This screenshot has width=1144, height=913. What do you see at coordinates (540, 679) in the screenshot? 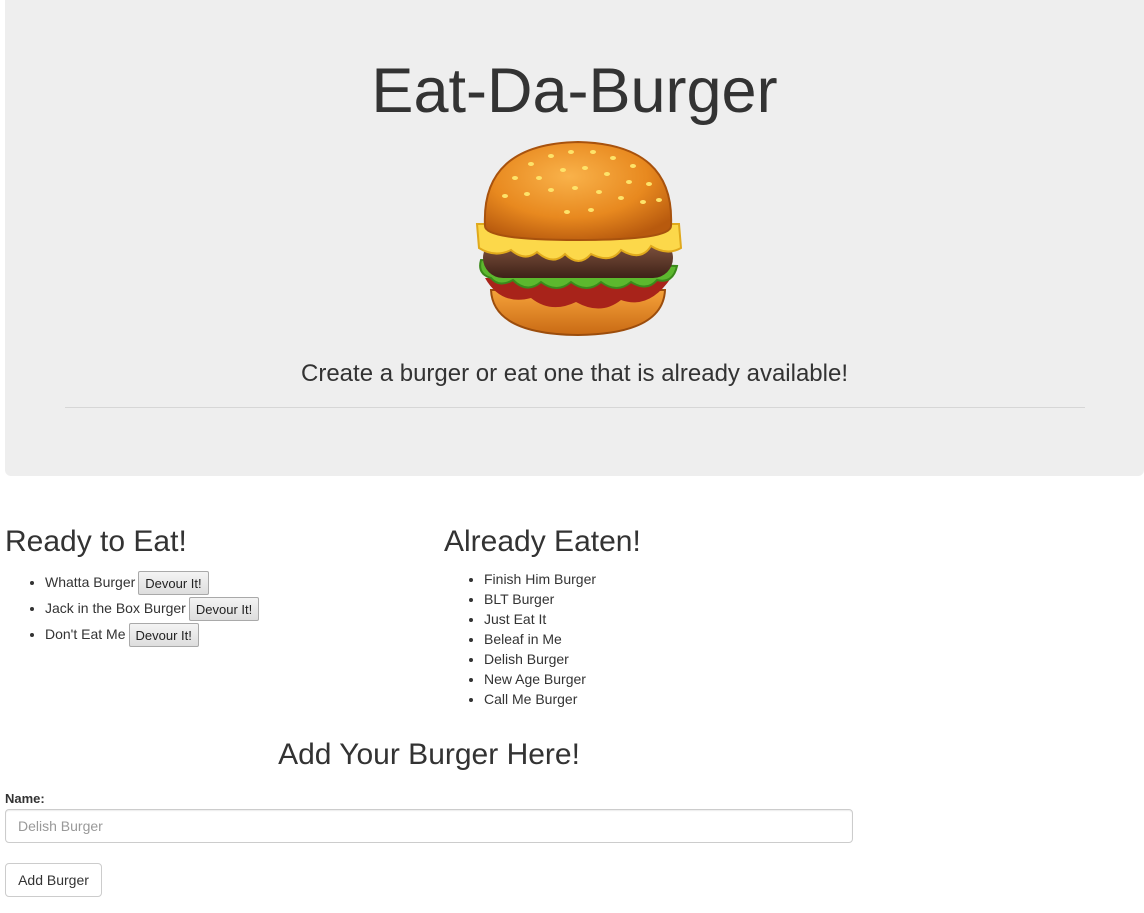
I see `list-item: New Age Burger` at bounding box center [540, 679].